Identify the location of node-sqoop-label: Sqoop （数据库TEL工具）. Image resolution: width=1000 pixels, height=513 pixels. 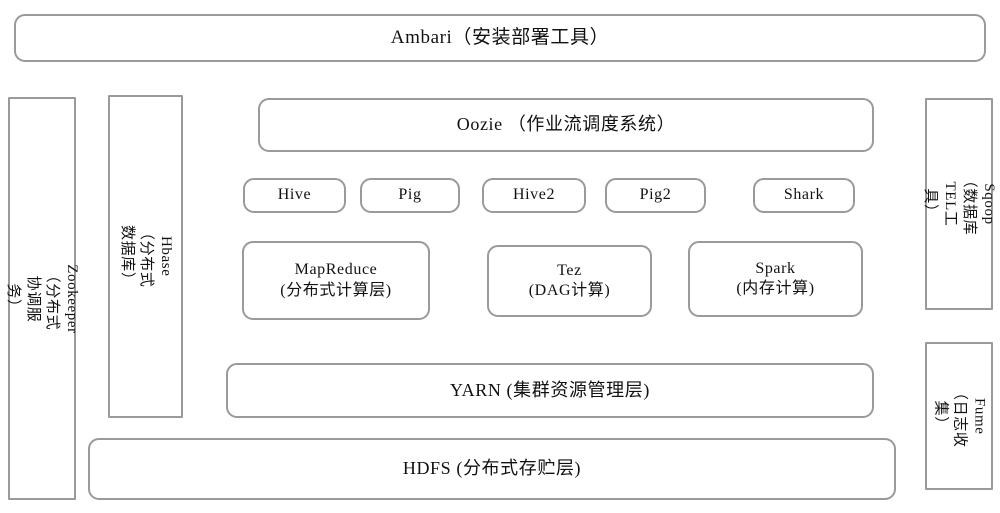
(960, 204).